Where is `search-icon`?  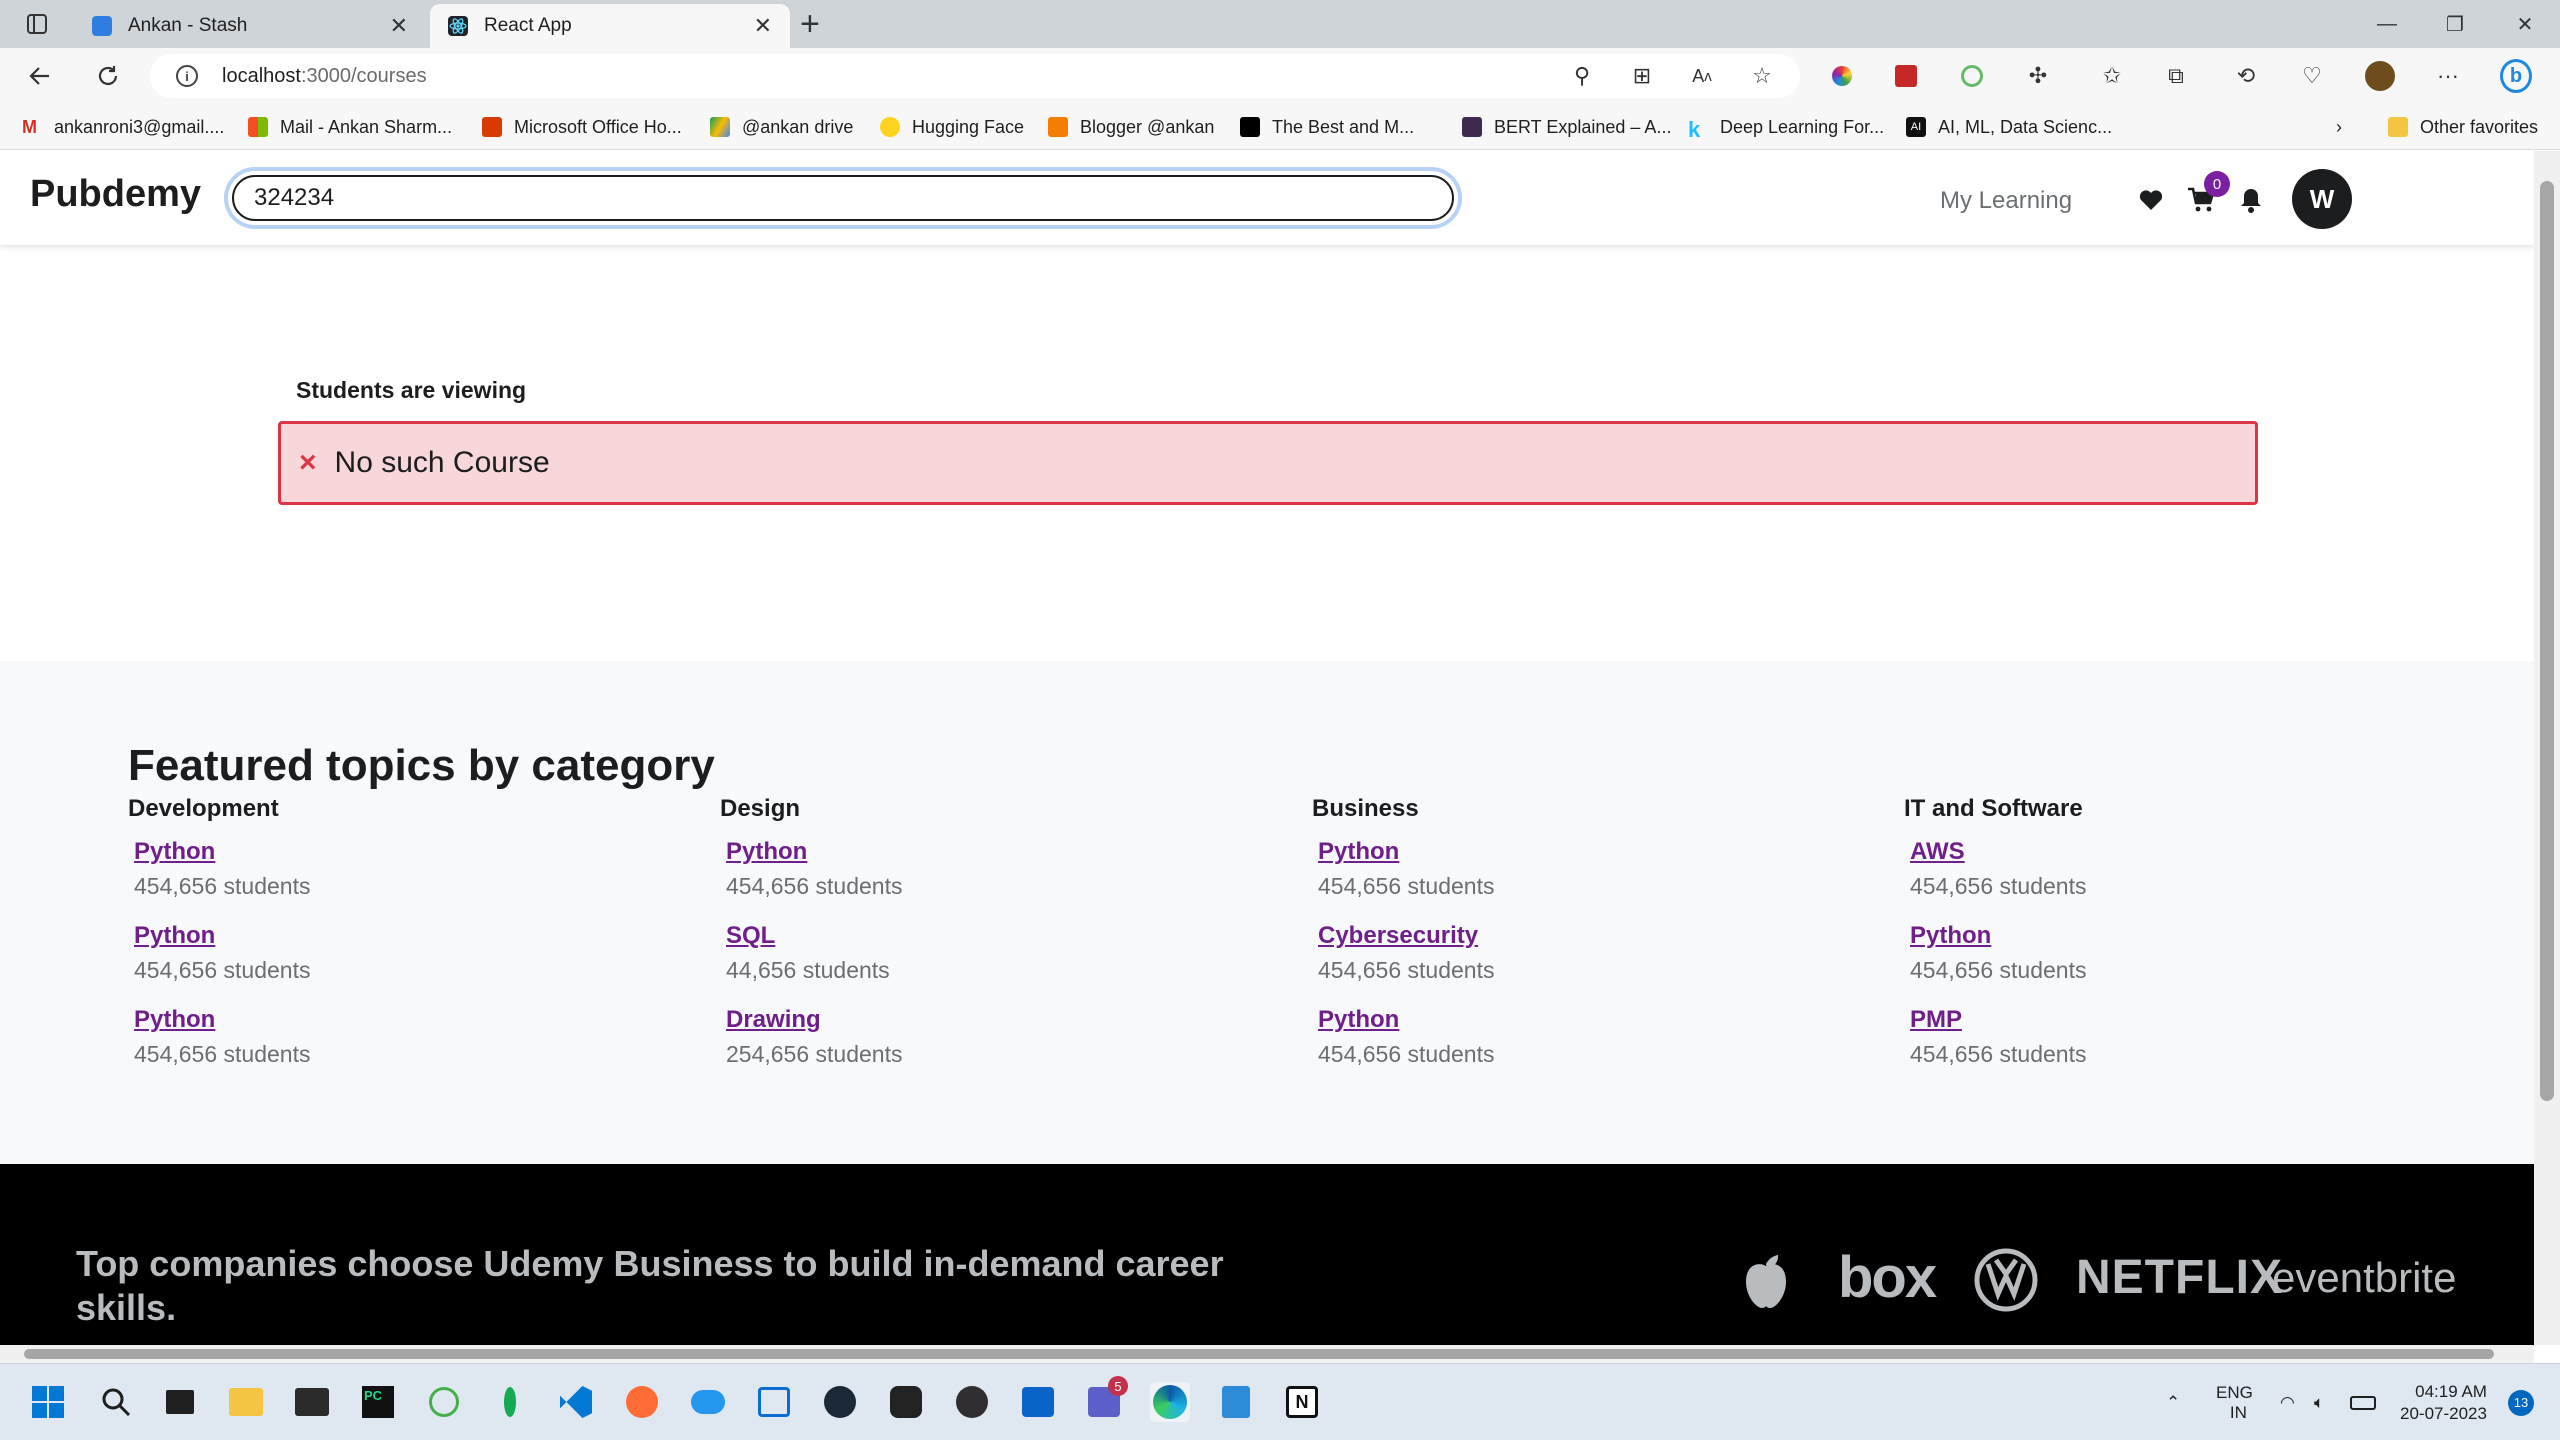 search-icon is located at coordinates (116, 1402).